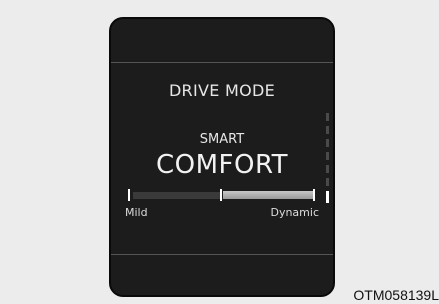 This screenshot has width=439, height=304. What do you see at coordinates (294, 212) in the screenshot?
I see `scale-label-dynamic: Dynamic` at bounding box center [294, 212].